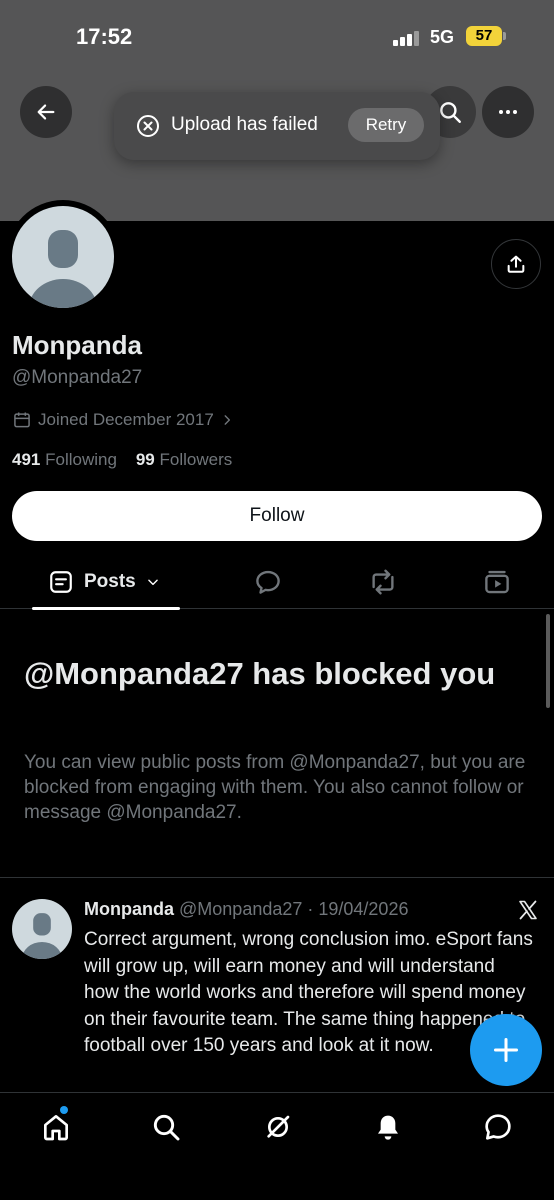 The width and height of the screenshot is (554, 1200). What do you see at coordinates (26, 459) in the screenshot?
I see `following-count: 491` at bounding box center [26, 459].